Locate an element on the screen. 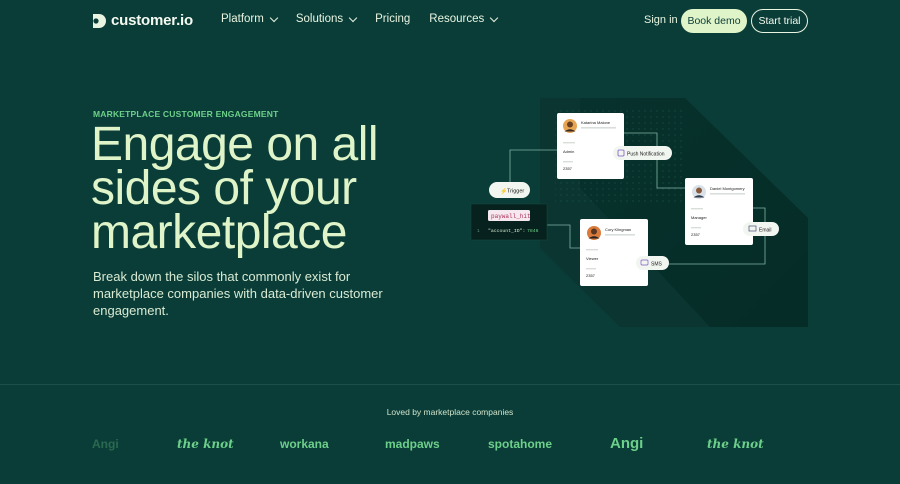  push-notification-pill: Push Notification is located at coordinates (642, 153).